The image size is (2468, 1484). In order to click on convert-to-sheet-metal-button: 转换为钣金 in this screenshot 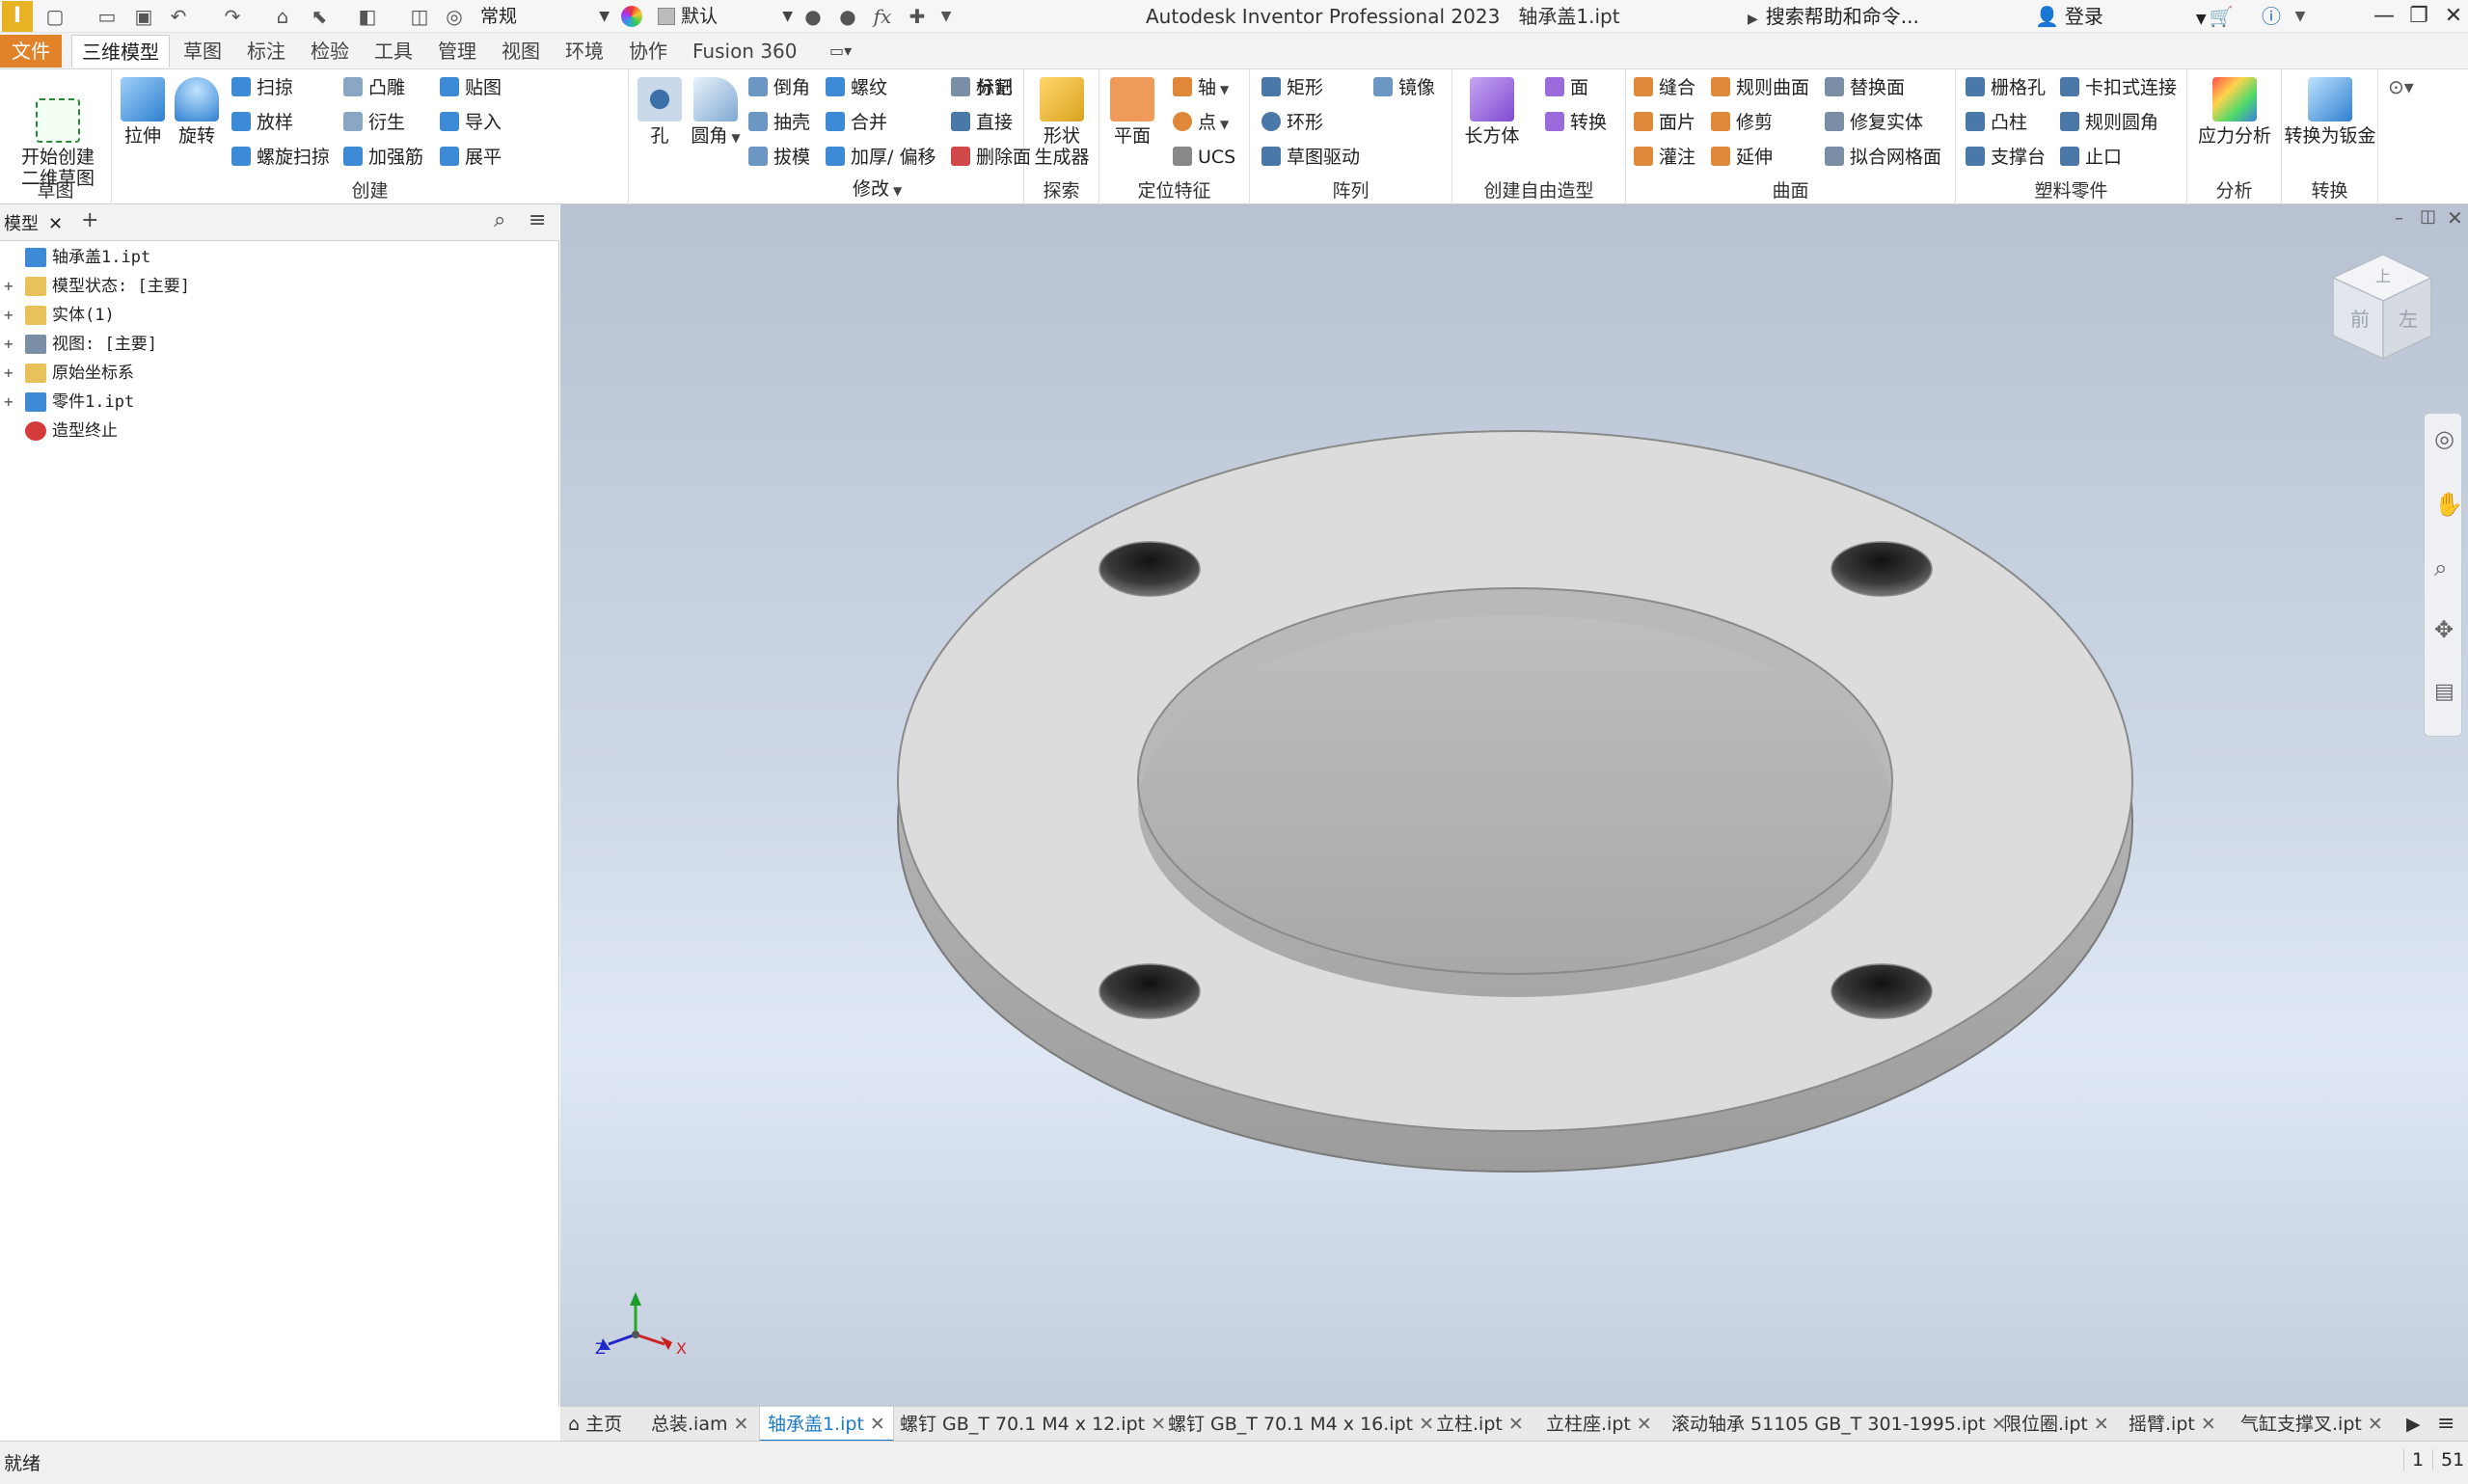, I will do `click(2330, 112)`.